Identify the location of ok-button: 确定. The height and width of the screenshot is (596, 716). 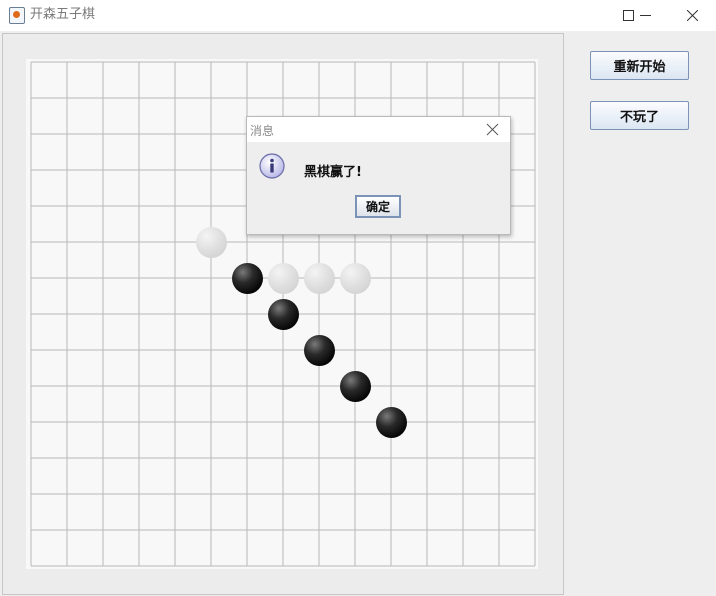
(378, 206).